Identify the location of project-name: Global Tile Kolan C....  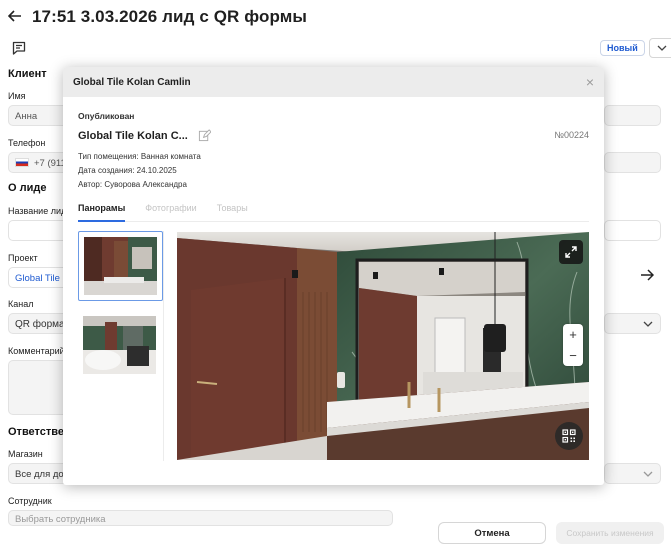
(133, 135).